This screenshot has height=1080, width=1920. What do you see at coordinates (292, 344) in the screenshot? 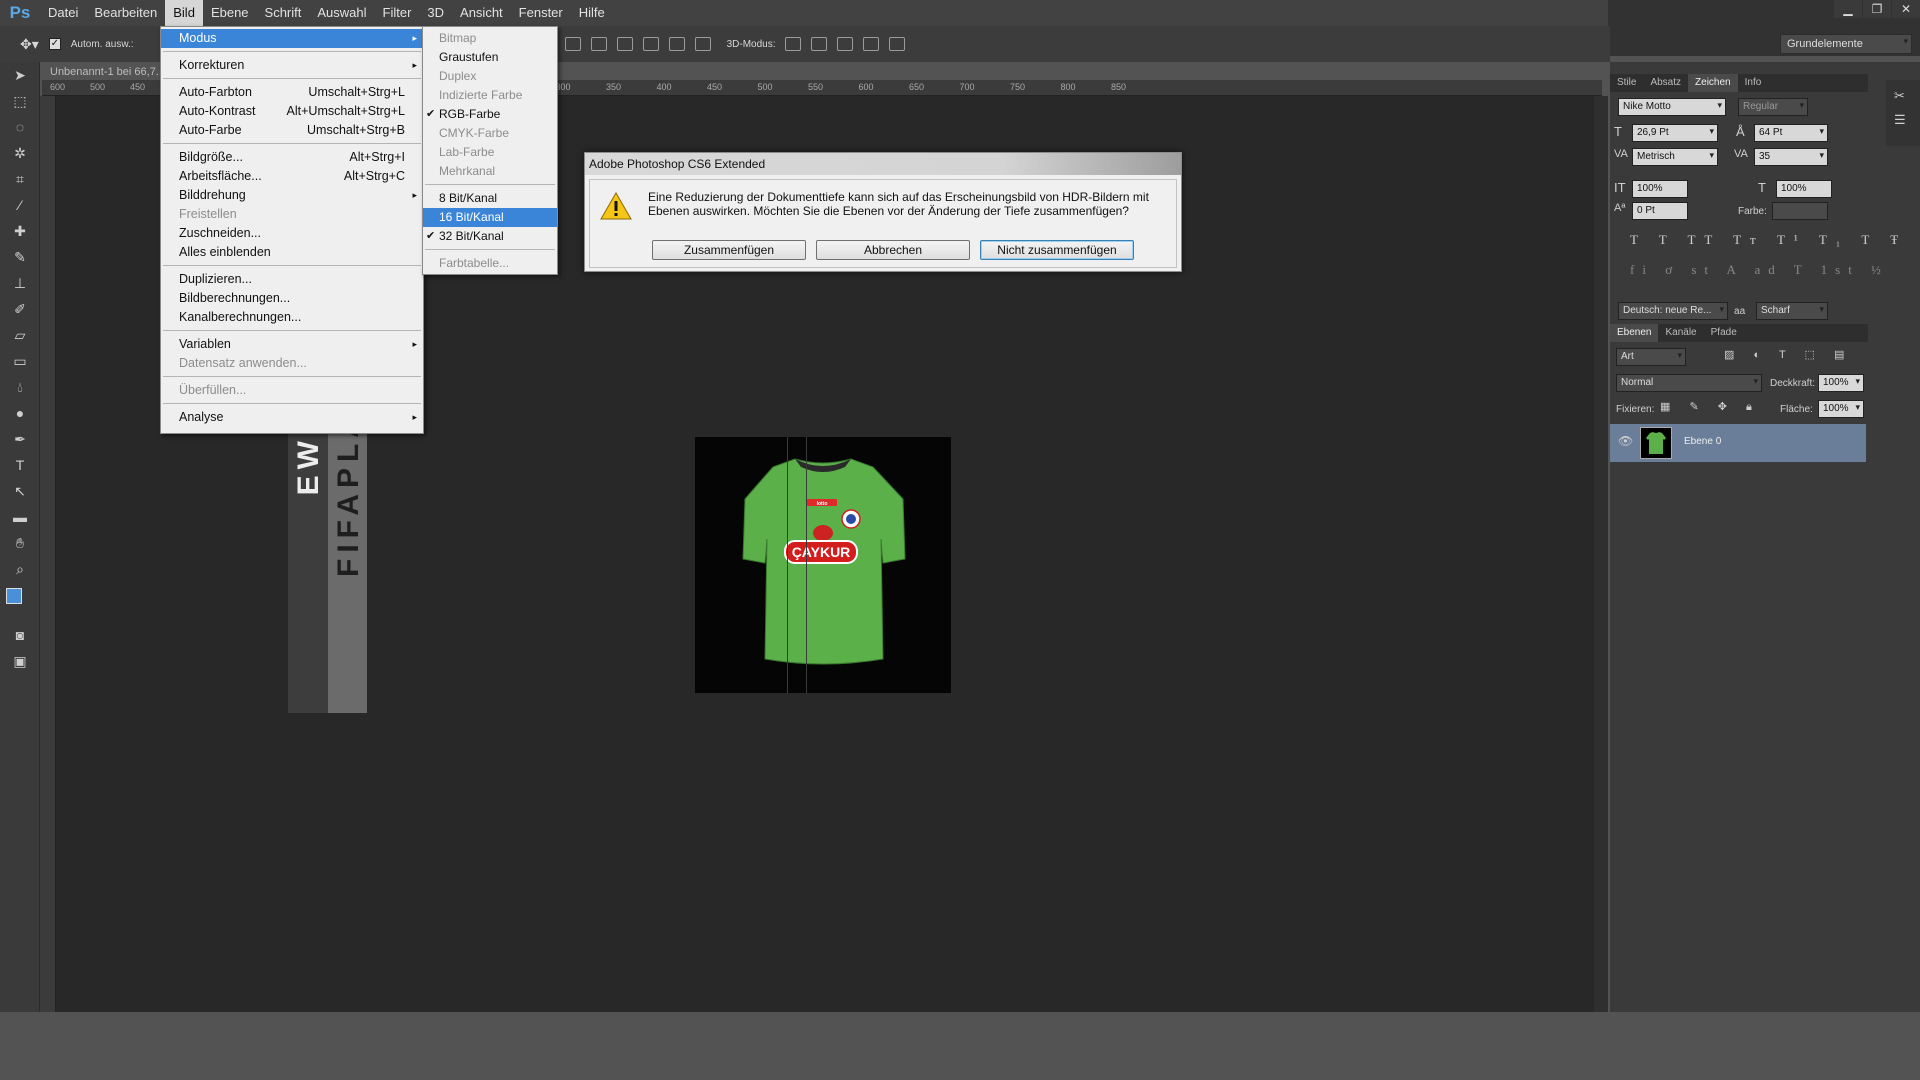
I see `menu-item-variablen: Variablen ▸` at bounding box center [292, 344].